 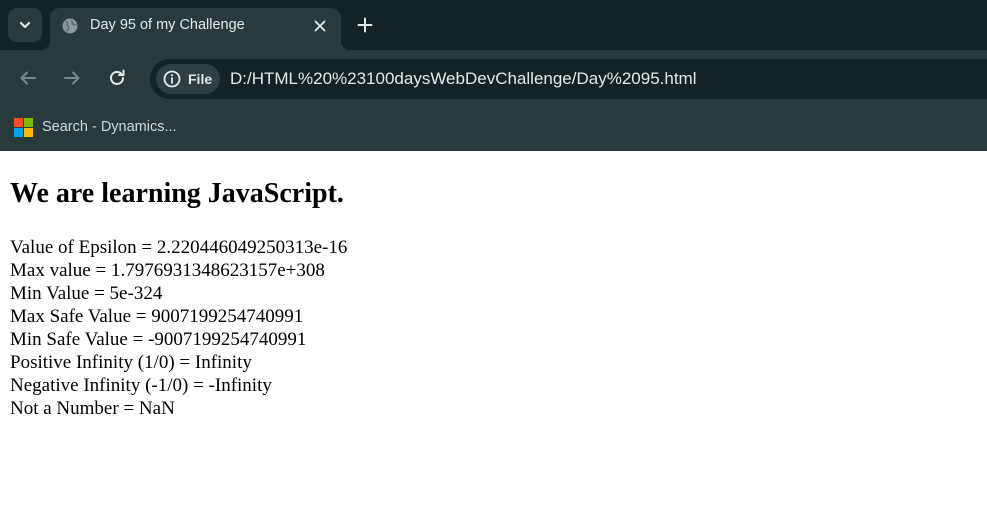 I want to click on site-info-chip: File, so click(x=188, y=79).